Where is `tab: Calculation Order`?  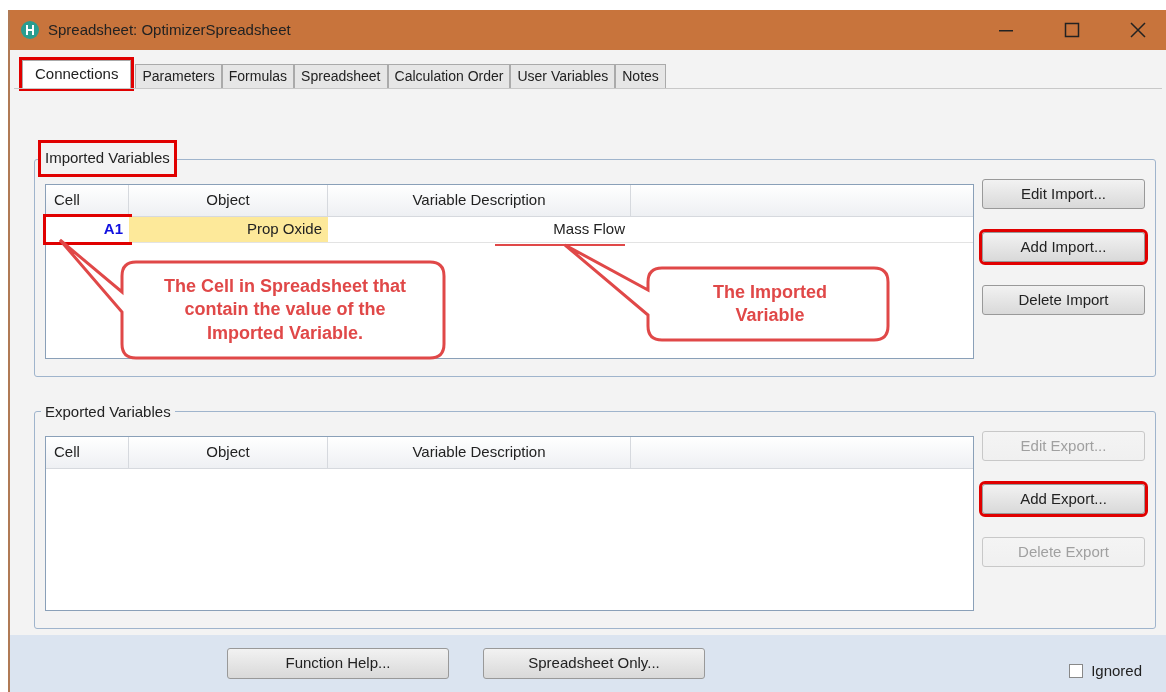
tab: Calculation Order is located at coordinates (449, 76).